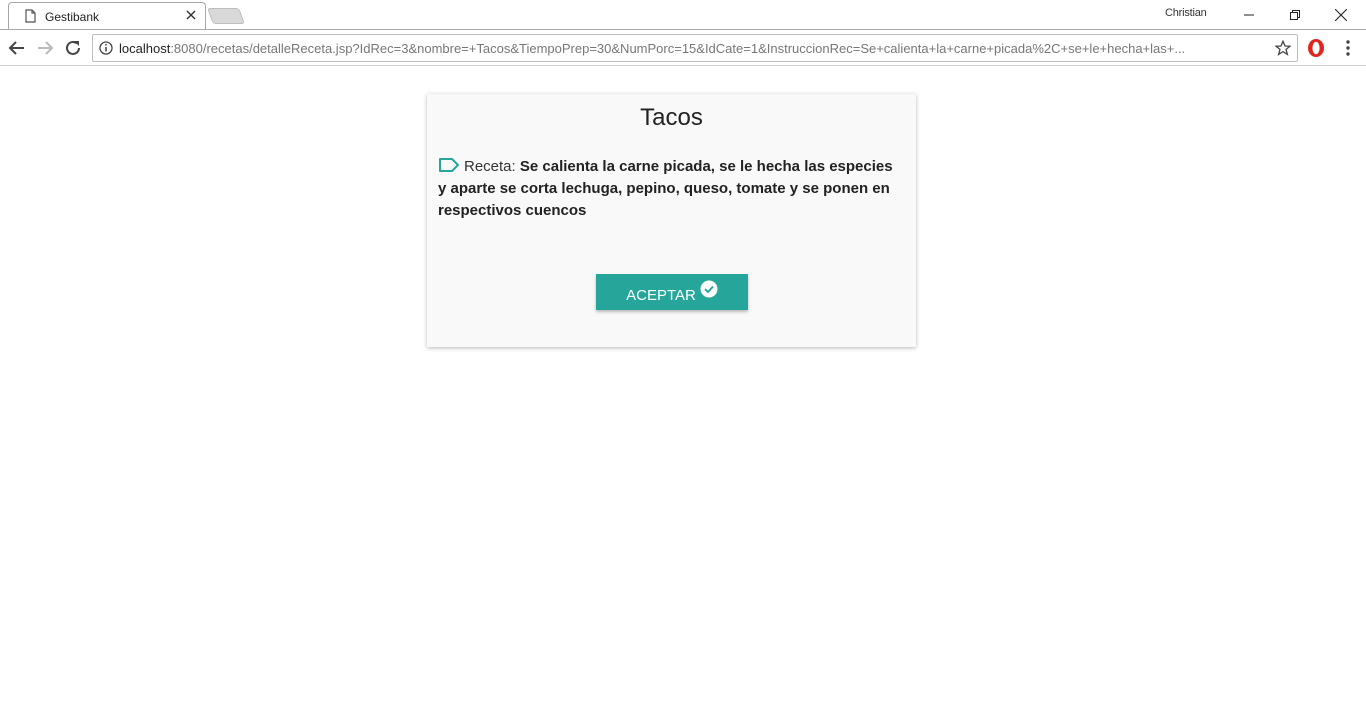 Image resolution: width=1366 pixels, height=728 pixels. I want to click on back-arrow-icon, so click(16, 48).